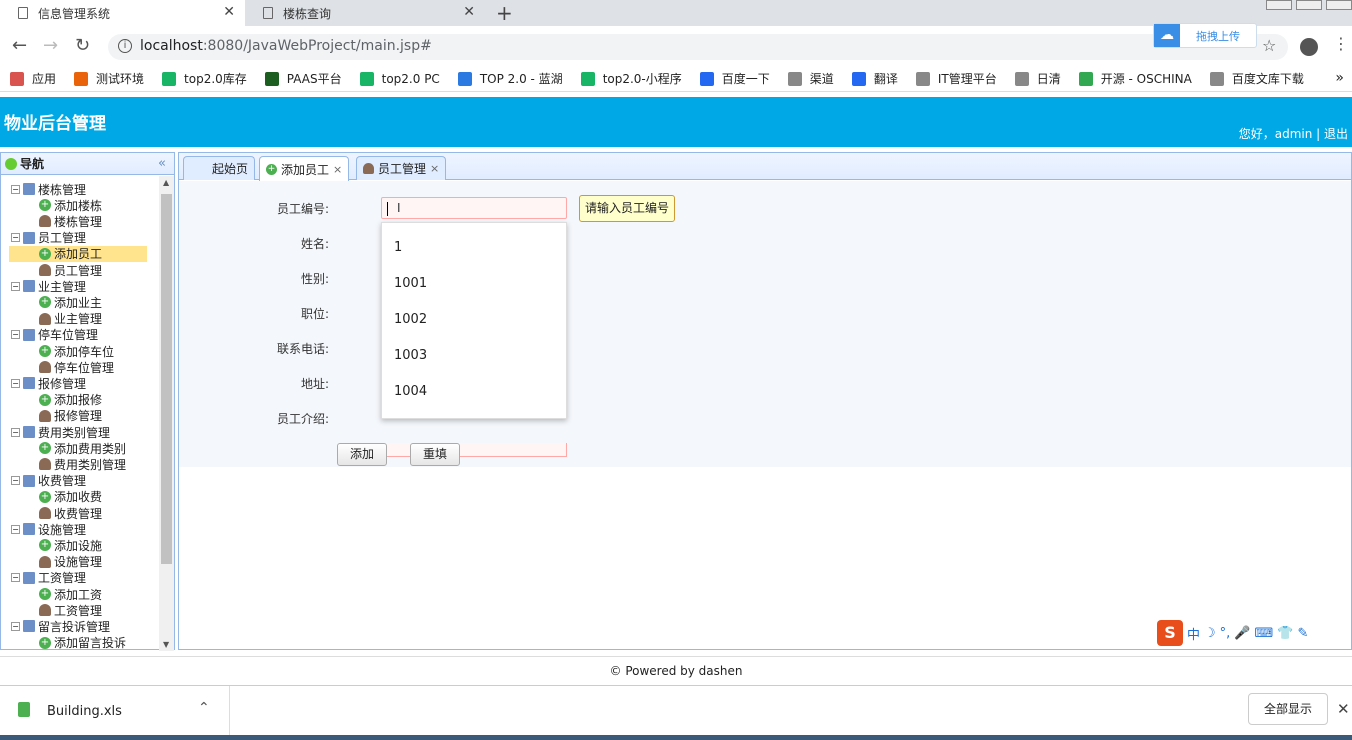  I want to click on tree-folder: − 员工管理, so click(81, 238).